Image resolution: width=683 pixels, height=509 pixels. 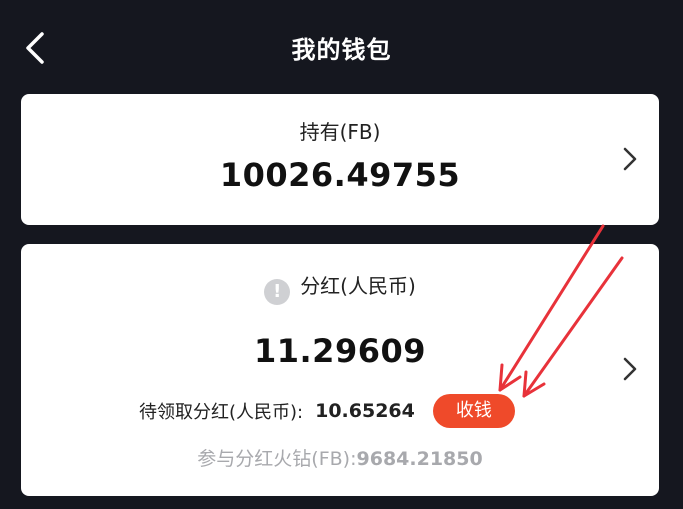 I want to click on participating-fb-row: 参与分红火钻(FB):9684.21850, so click(x=340, y=457).